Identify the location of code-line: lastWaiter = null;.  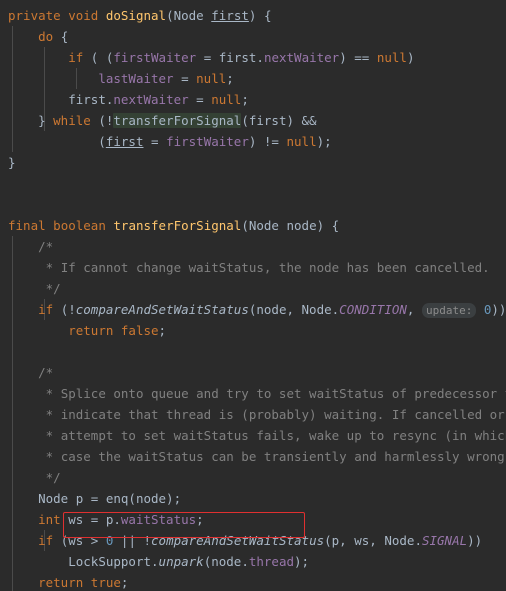
(253, 78).